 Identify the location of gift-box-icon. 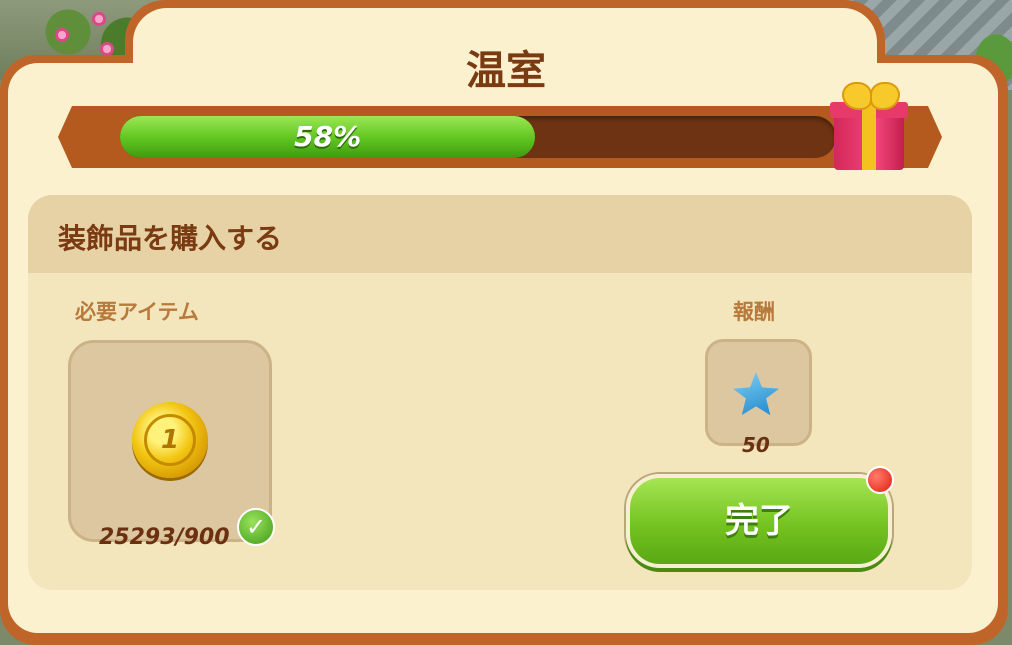
(869, 127).